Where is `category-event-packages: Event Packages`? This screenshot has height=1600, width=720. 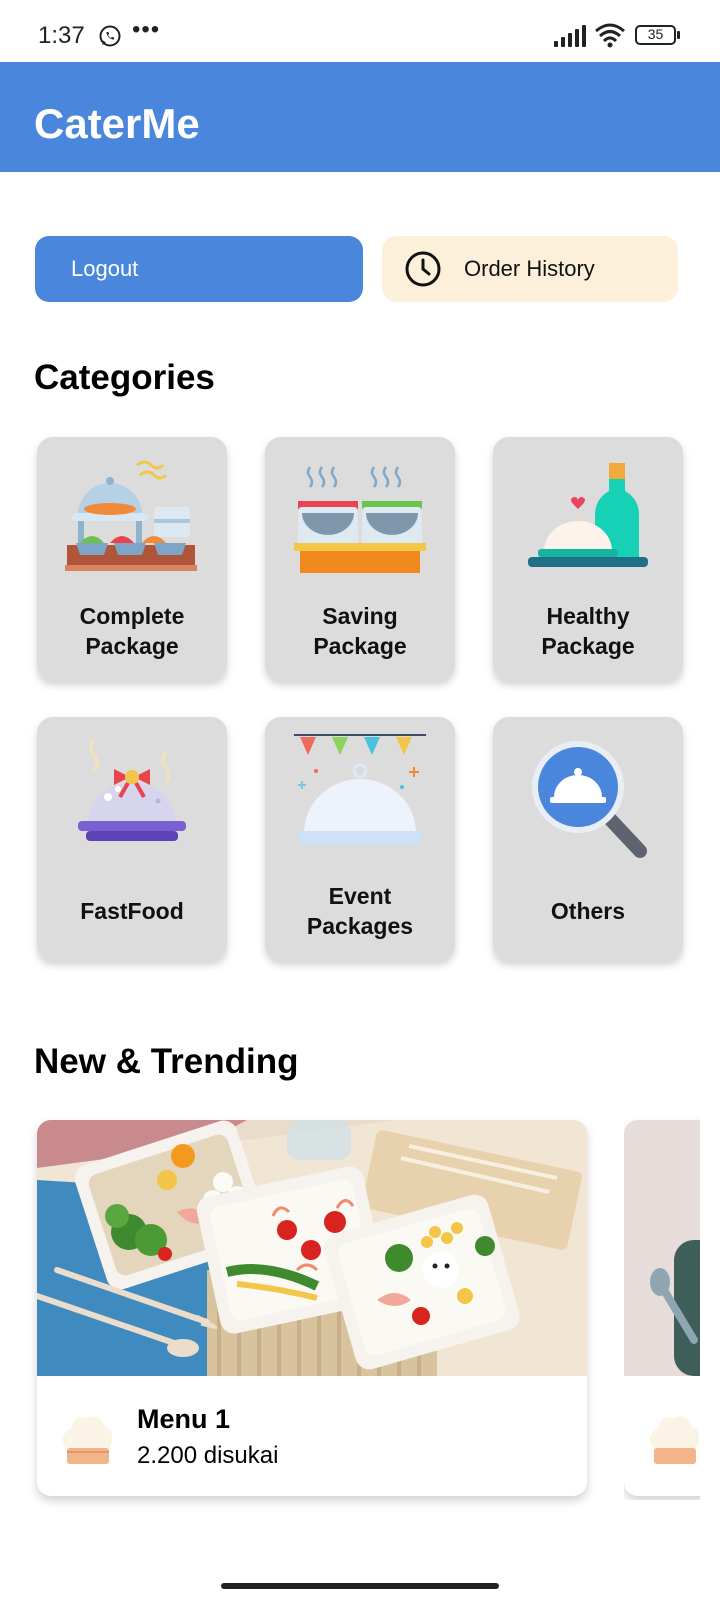
category-event-packages: Event Packages is located at coordinates (360, 839).